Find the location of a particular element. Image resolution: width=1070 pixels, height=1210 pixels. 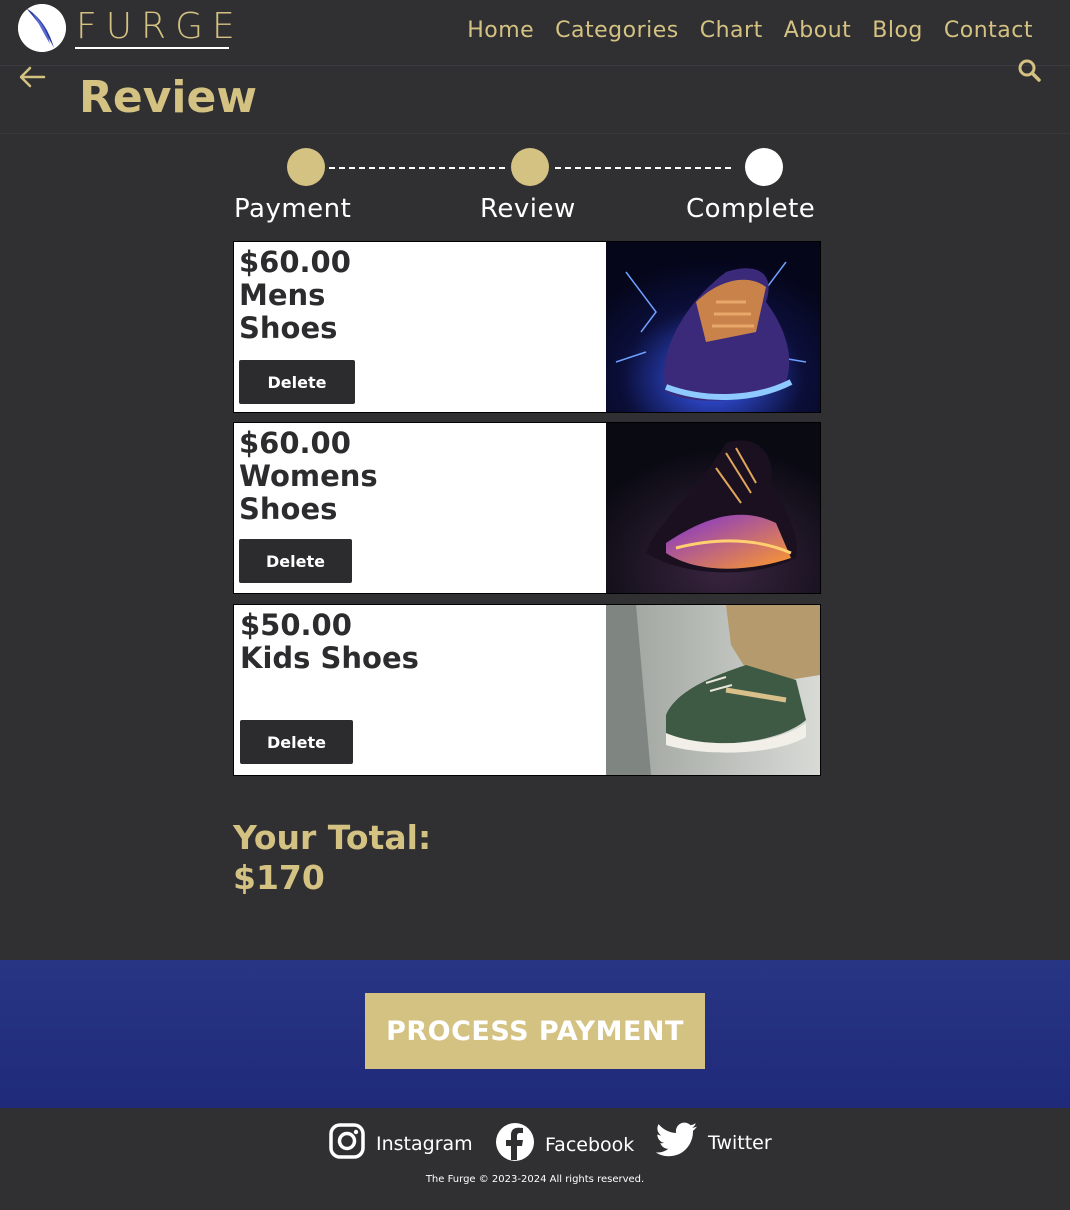

nav-contact: Contact is located at coordinates (988, 30).